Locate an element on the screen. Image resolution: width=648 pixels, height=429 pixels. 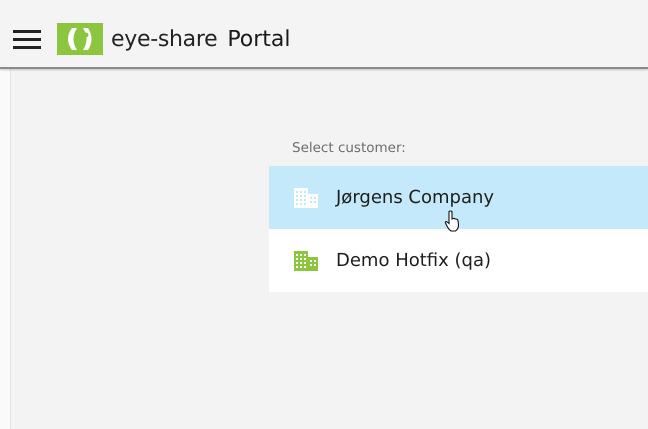
menu-icon is located at coordinates (27, 39).